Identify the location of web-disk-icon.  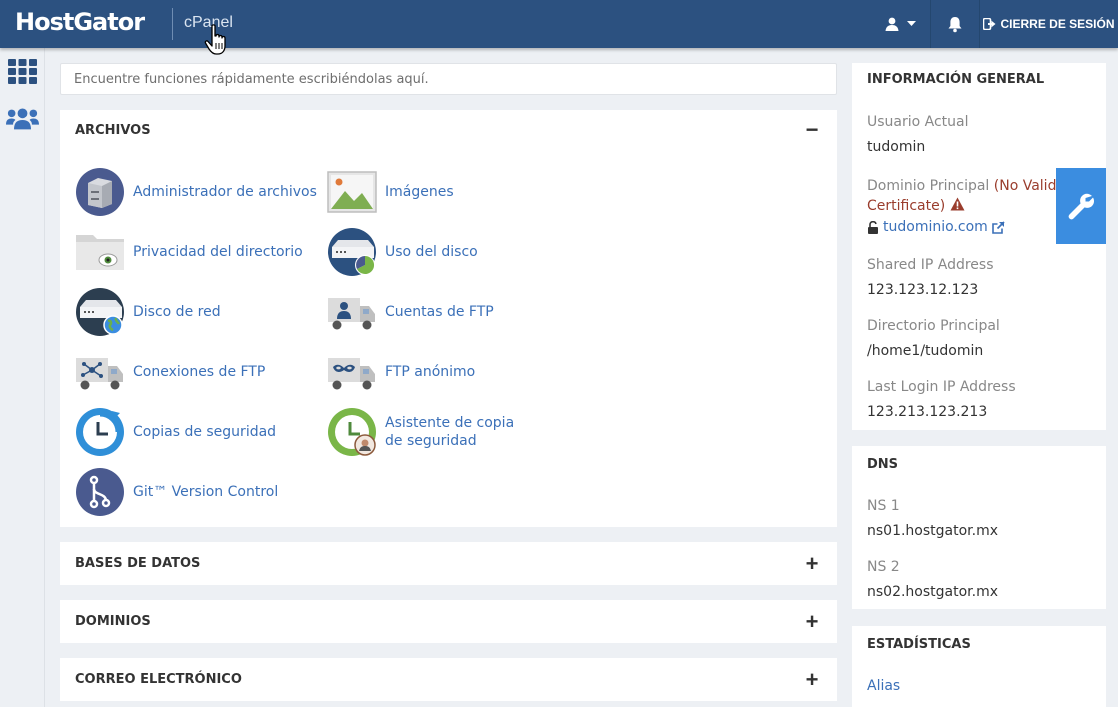
(100, 312).